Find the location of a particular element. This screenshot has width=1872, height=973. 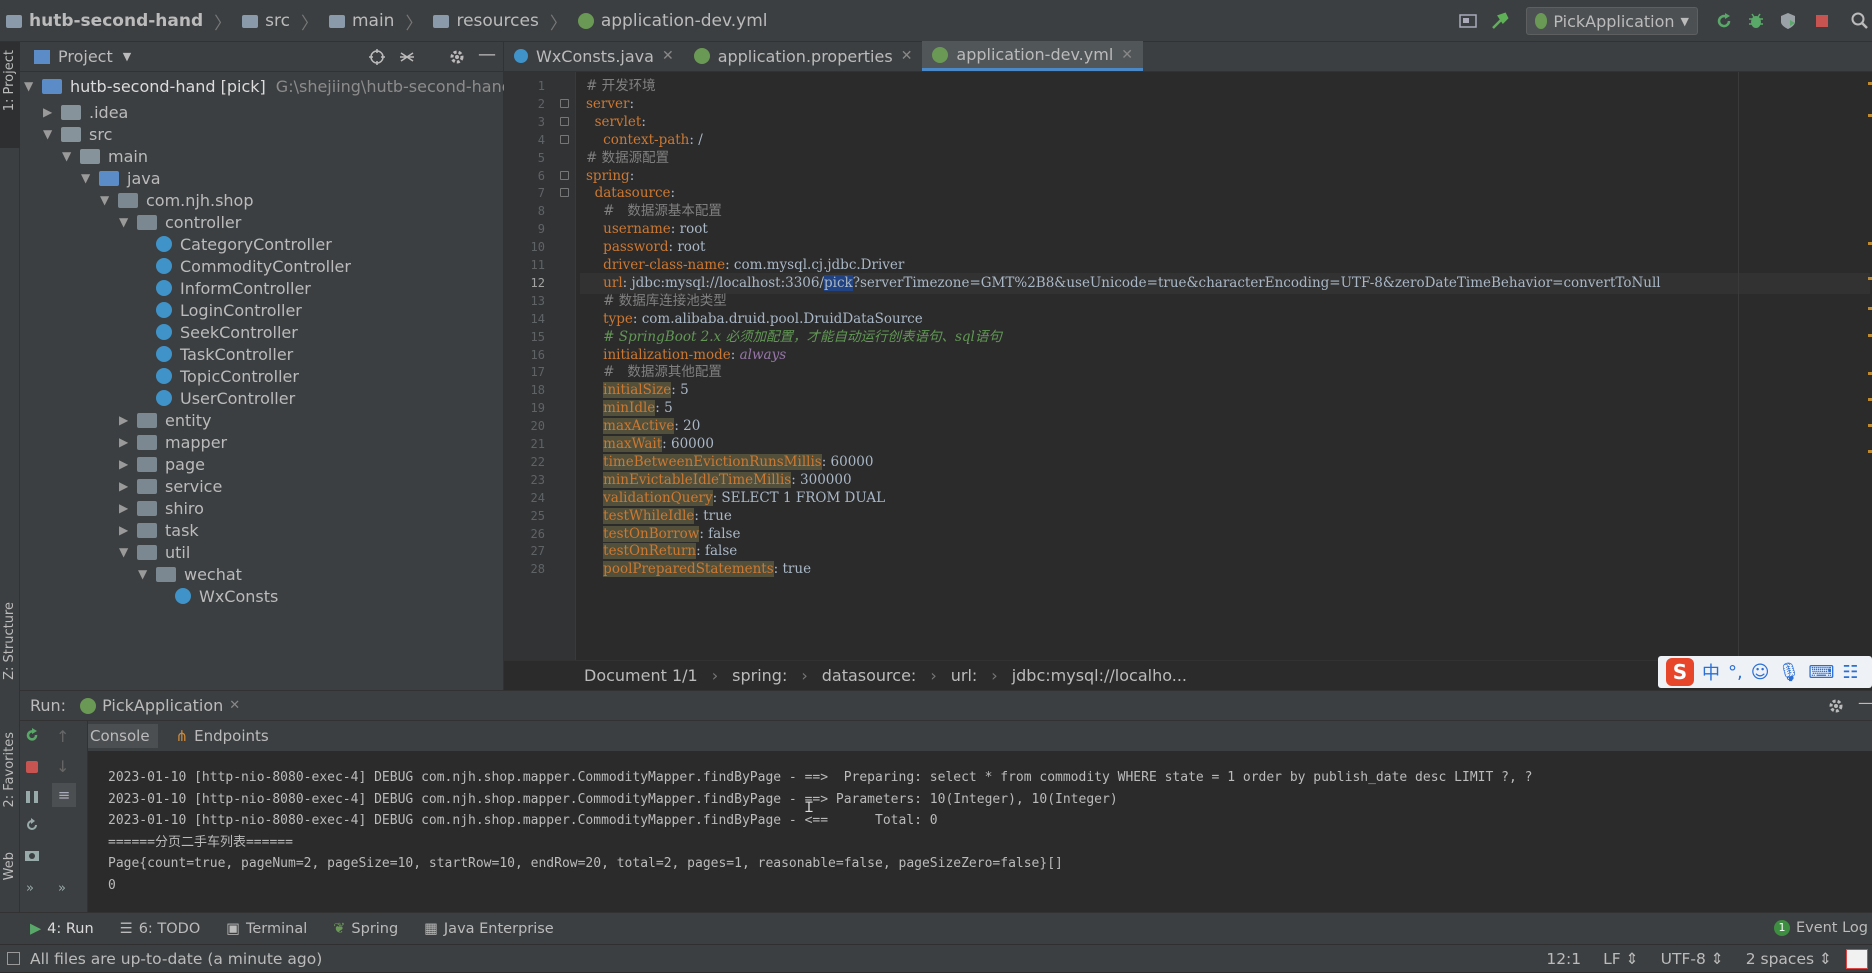

error-stripe is located at coordinates (1870, 366).